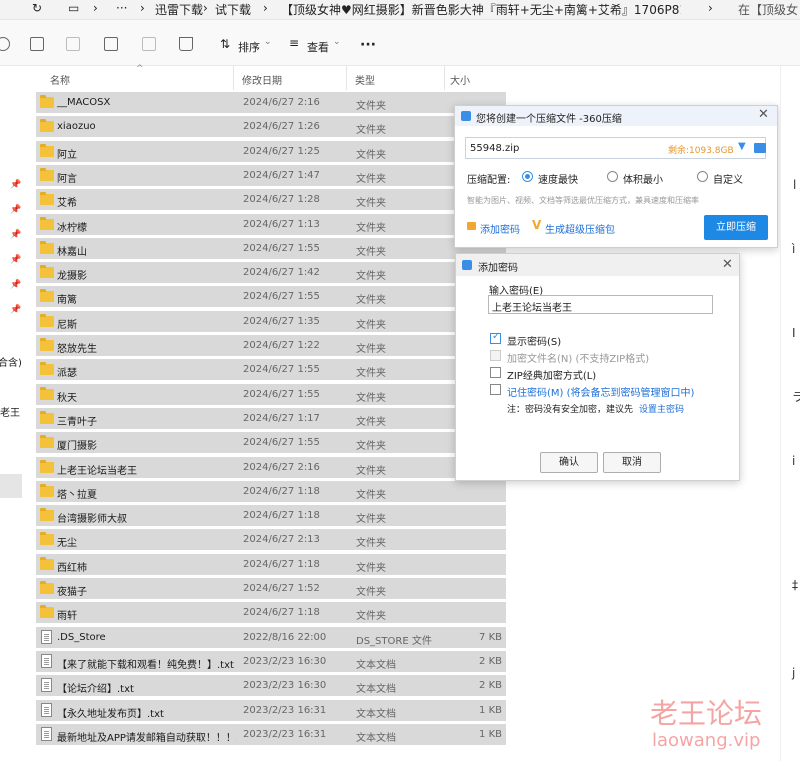  What do you see at coordinates (271, 637) in the screenshot?
I see `file-row: .DS_Store 2022/8/16 22:00 DS_STORE 文件 7 KB` at bounding box center [271, 637].